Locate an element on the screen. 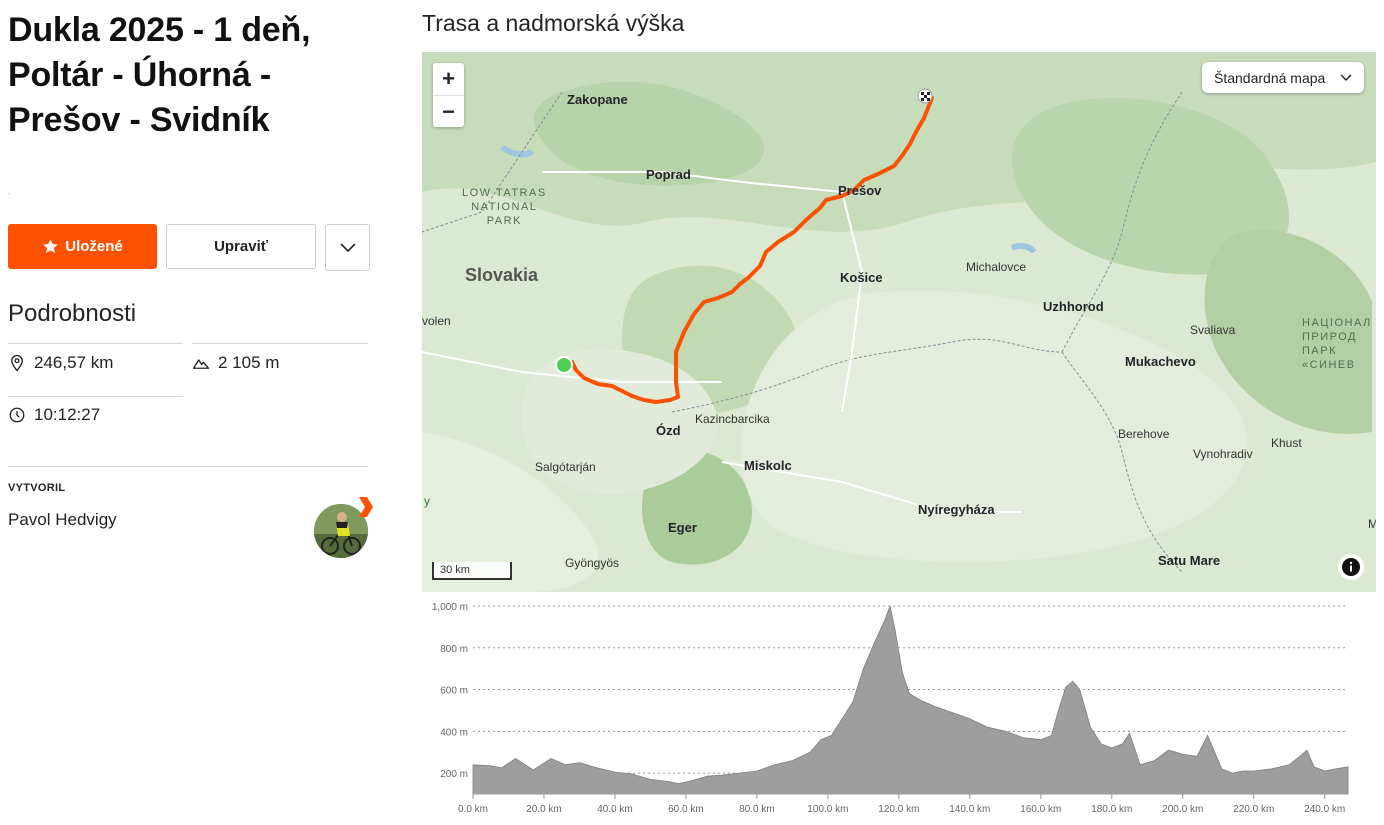 This screenshot has height=825, width=1384. elevation-stat: 2 105 m is located at coordinates (235, 363).